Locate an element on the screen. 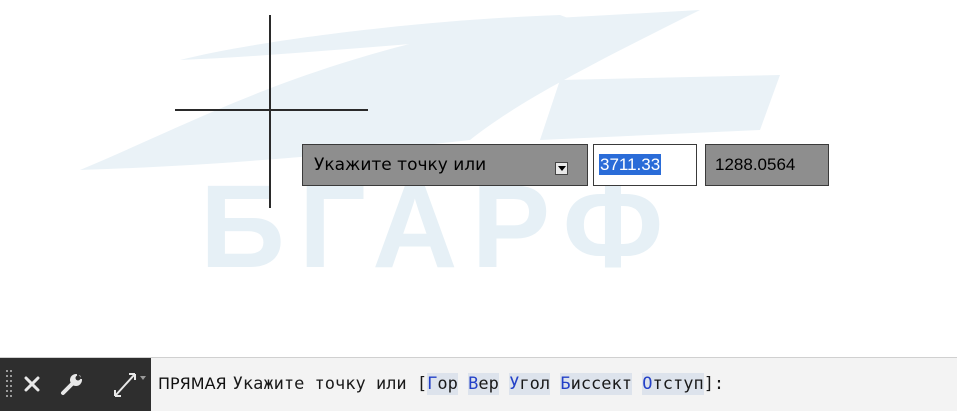 This screenshot has width=957, height=411. y-coordinate-value: 1288.0564 is located at coordinates (755, 164).